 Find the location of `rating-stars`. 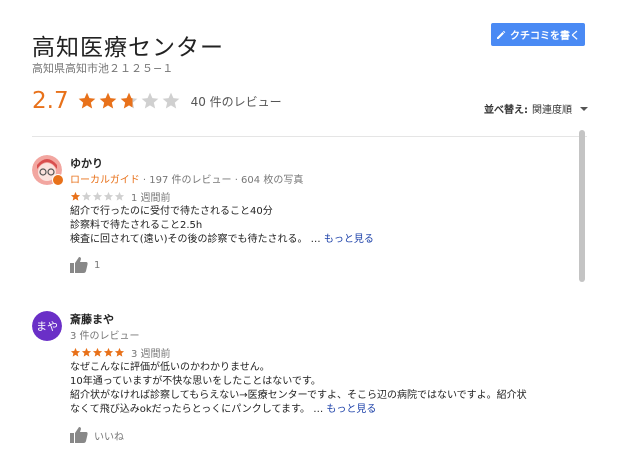

rating-stars is located at coordinates (129, 101).